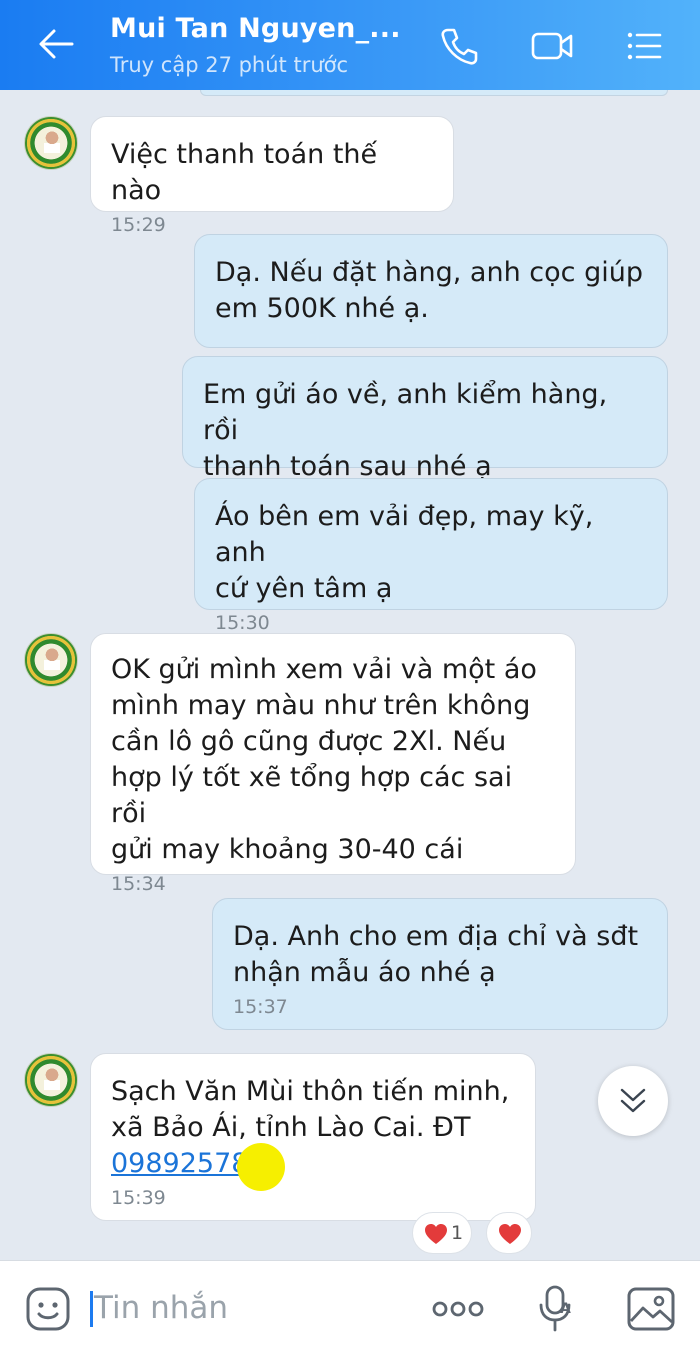 The image size is (700, 1352). Describe the element at coordinates (310, 1091) in the screenshot. I see `message-text-line: Sạch Văn Mùi thôn tiến minh,` at that location.